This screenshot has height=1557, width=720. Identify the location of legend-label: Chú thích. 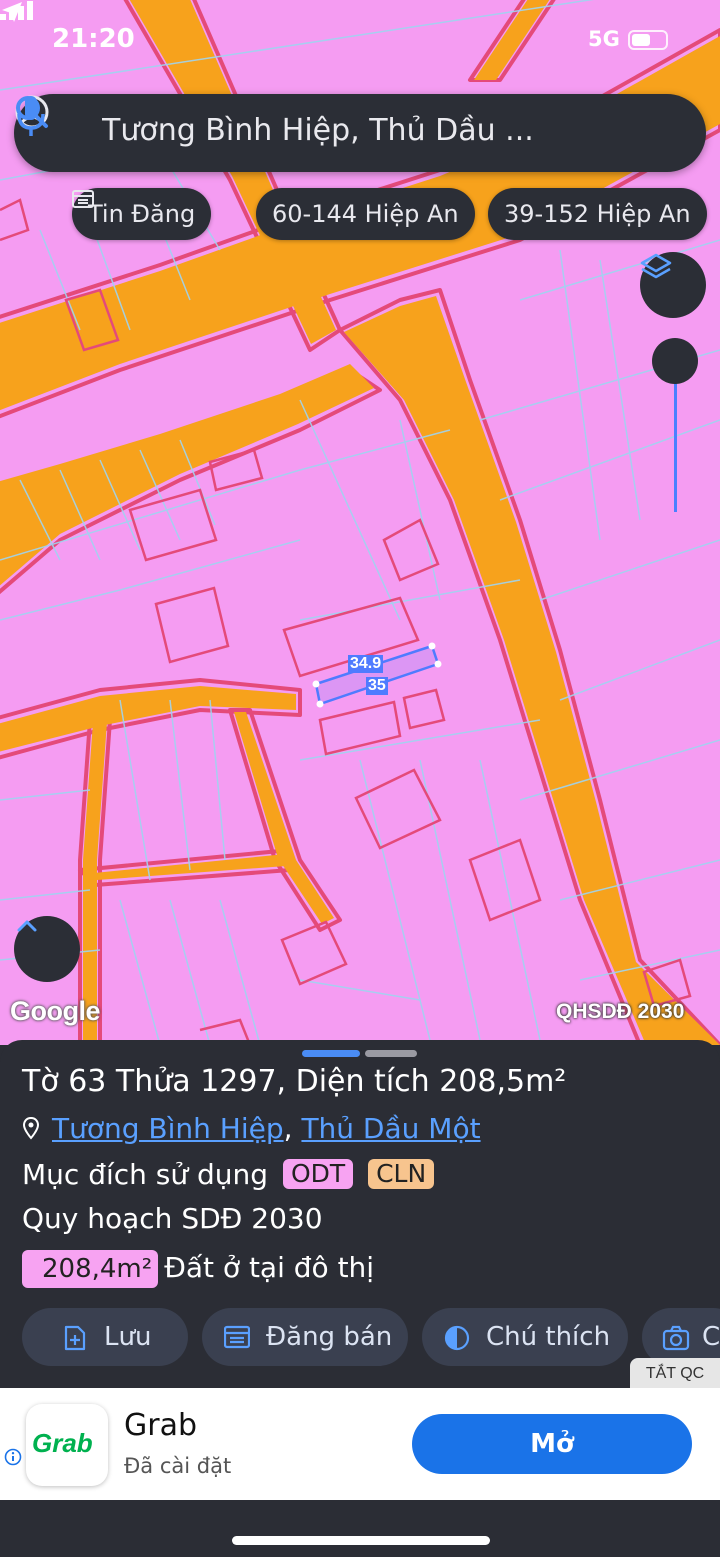
(548, 1337).